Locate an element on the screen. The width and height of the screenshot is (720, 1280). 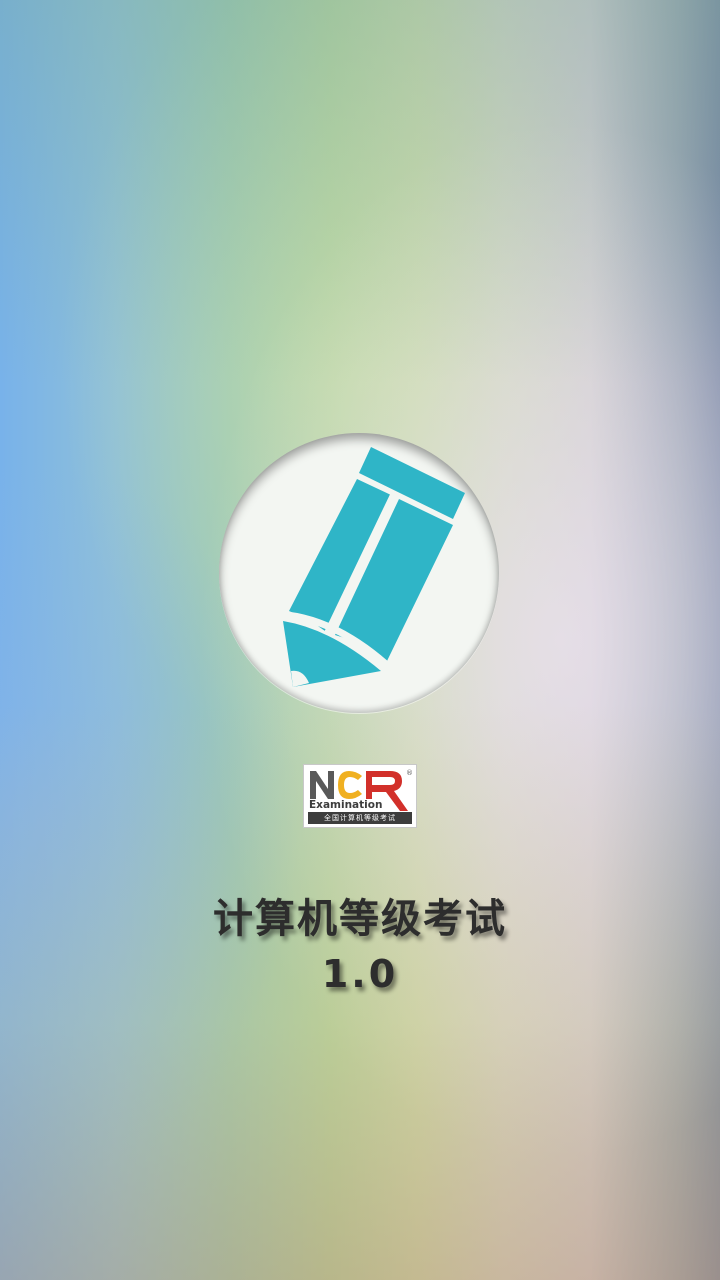
app-icon is located at coordinates (359, 573).